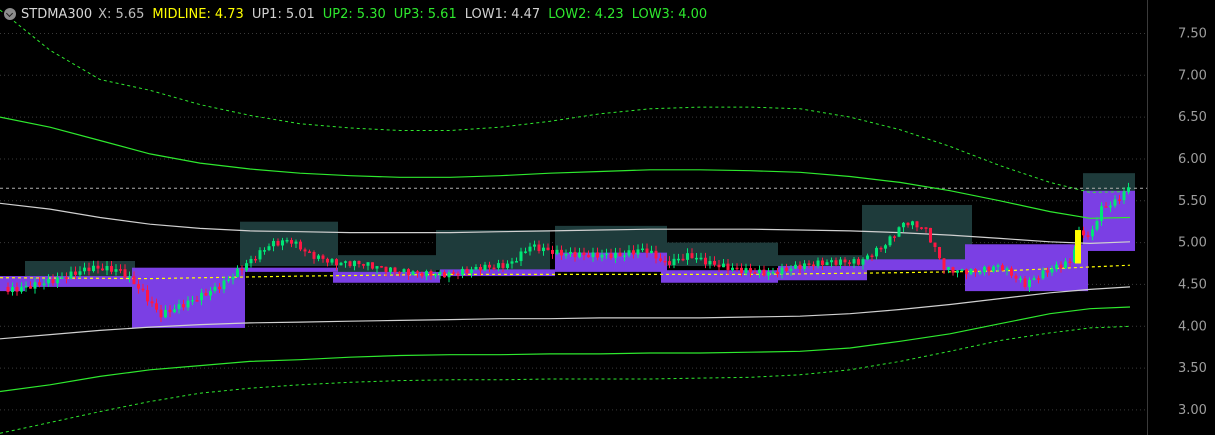 This screenshot has width=1215, height=435. I want to click on legend-value: 5.30, so click(371, 14).